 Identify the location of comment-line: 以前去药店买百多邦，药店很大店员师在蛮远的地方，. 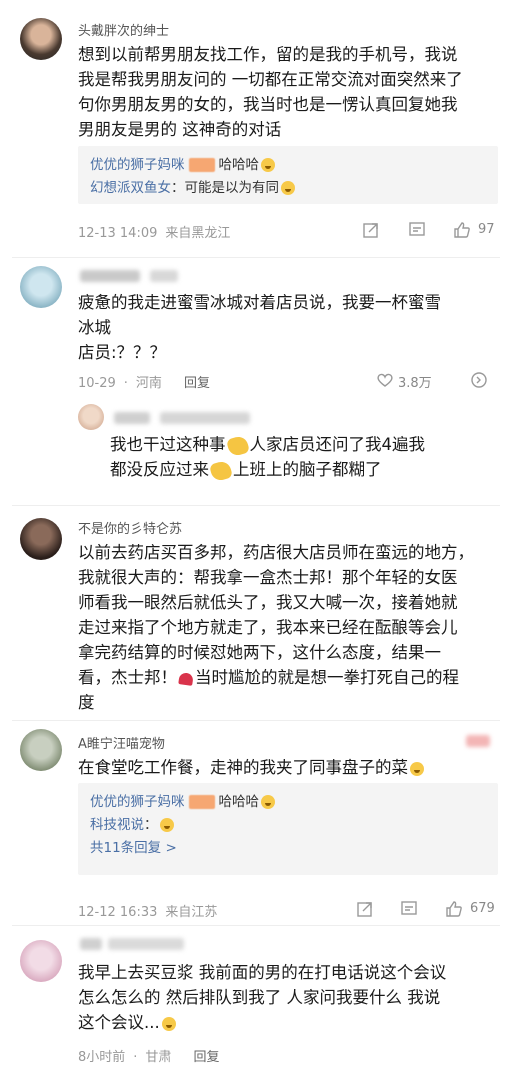
(276, 552).